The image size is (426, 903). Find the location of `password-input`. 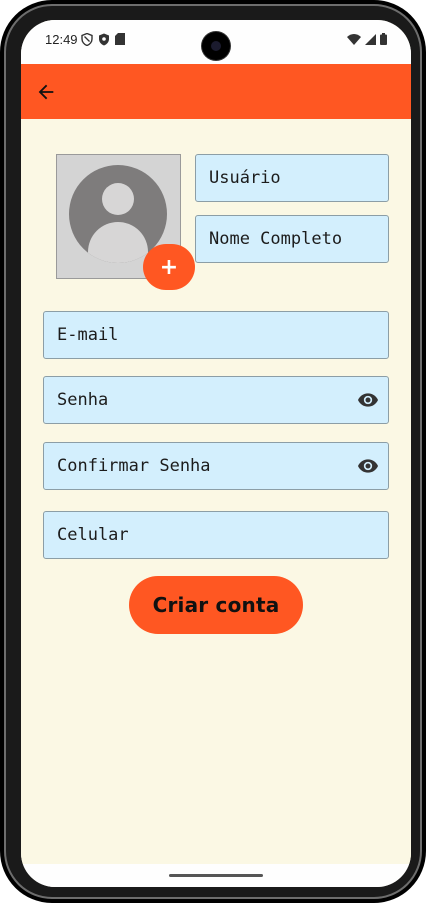

password-input is located at coordinates (216, 400).